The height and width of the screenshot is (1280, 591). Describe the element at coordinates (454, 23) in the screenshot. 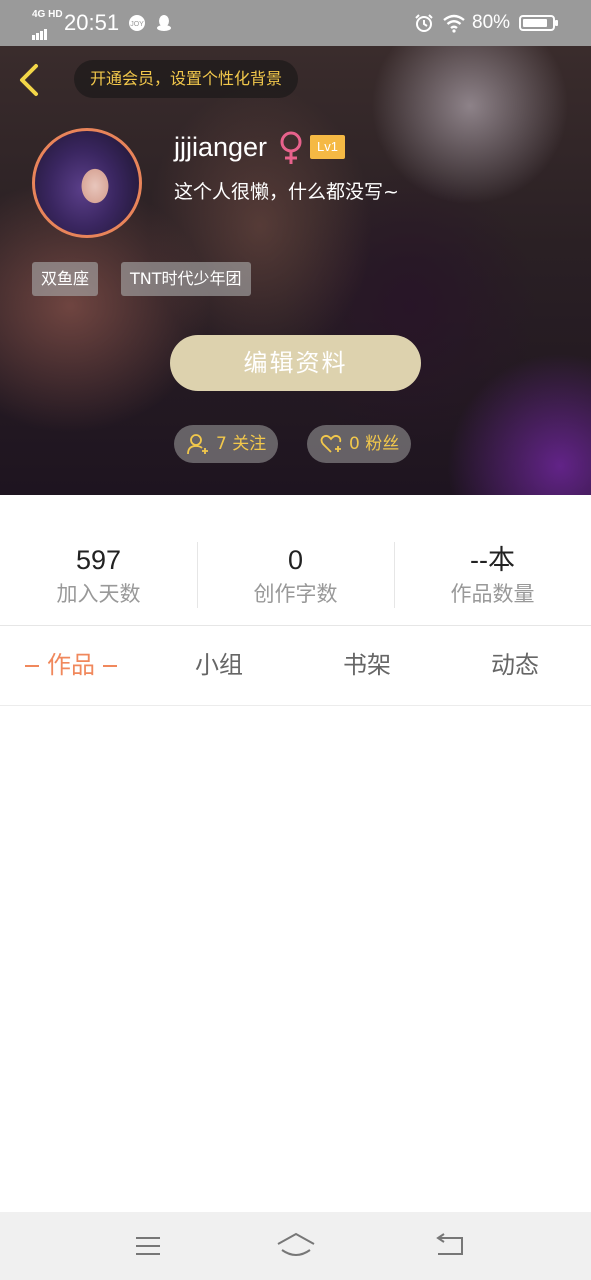

I see `wifi-icon` at that location.